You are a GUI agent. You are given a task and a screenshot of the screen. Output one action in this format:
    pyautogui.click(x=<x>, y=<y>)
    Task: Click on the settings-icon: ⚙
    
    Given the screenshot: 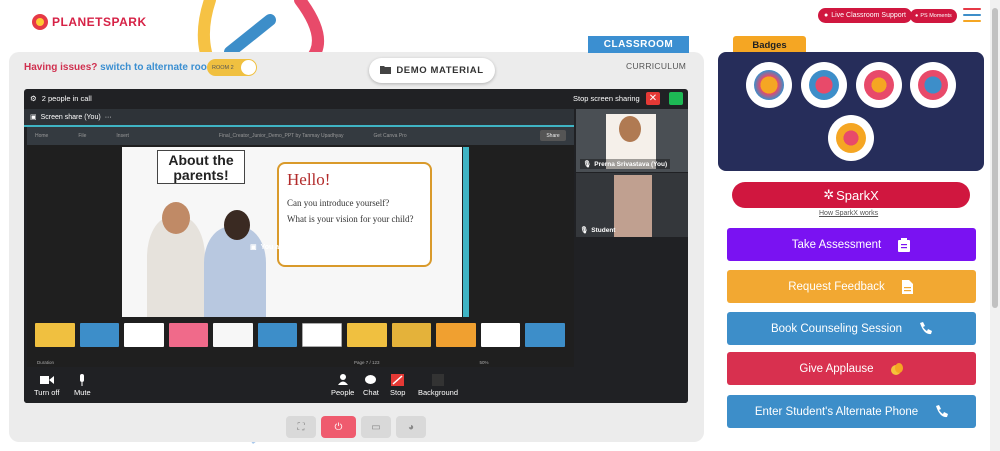 What is the action you would take?
    pyautogui.click(x=33, y=98)
    